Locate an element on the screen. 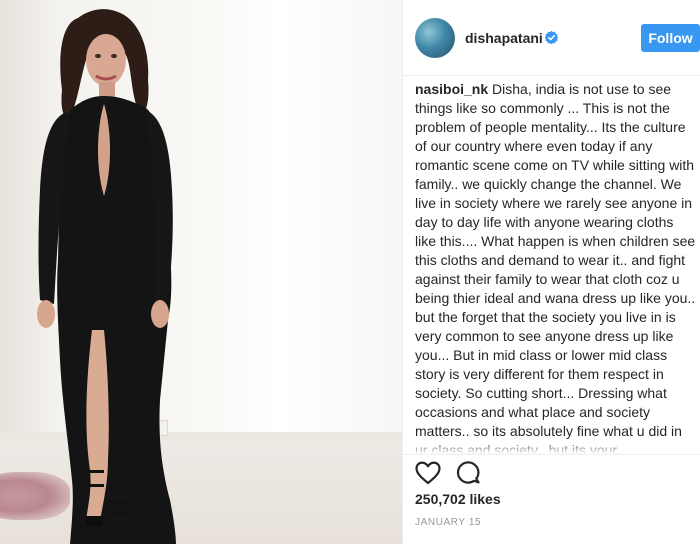 The image size is (700, 544). comment-author-link: nasiboi_nk is located at coordinates (451, 89).